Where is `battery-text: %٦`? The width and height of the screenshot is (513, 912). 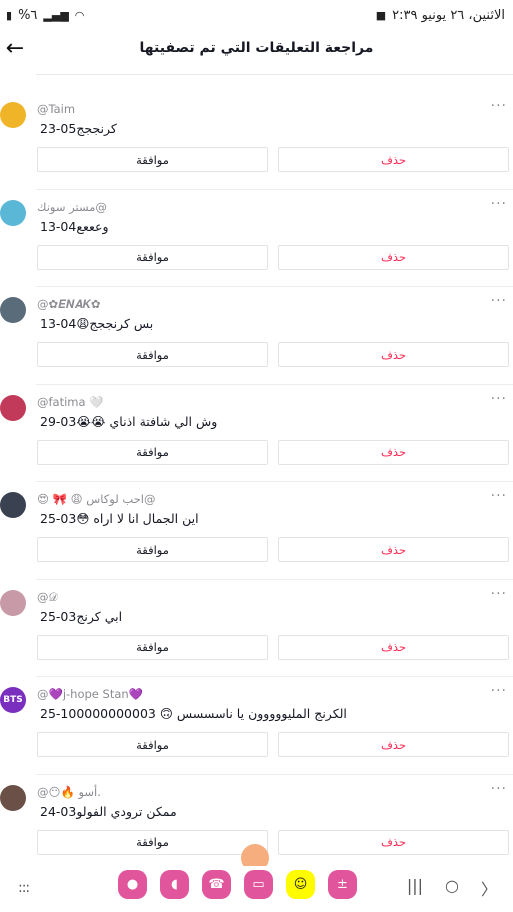
battery-text: %٦ is located at coordinates (28, 15).